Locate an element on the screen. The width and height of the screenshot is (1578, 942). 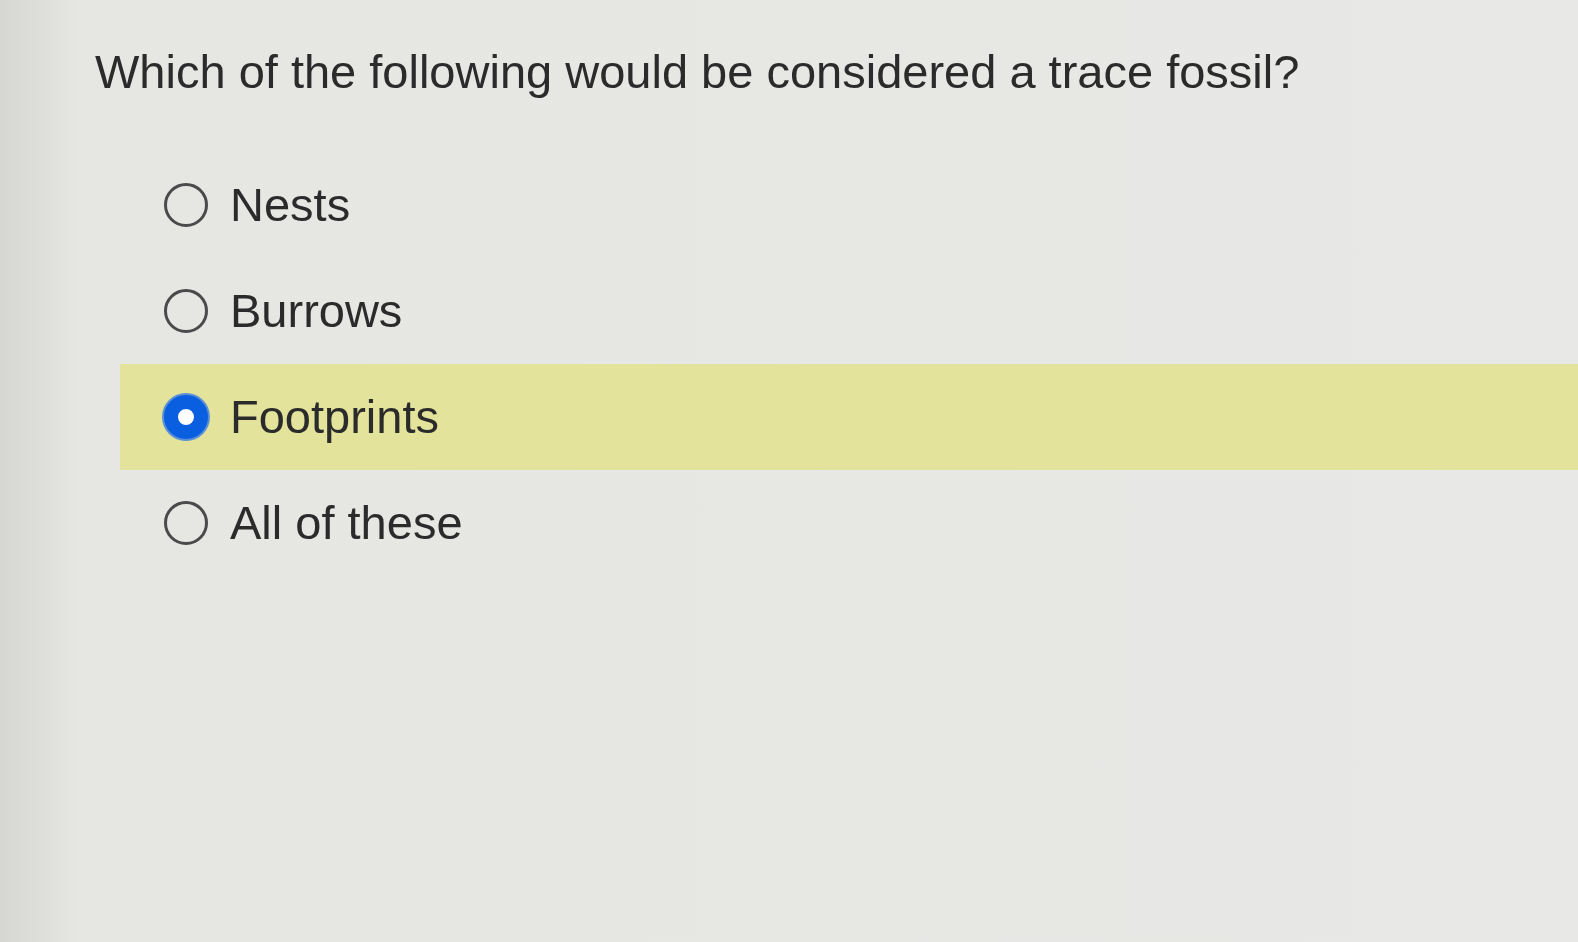
option-label: Burrows is located at coordinates (316, 311).